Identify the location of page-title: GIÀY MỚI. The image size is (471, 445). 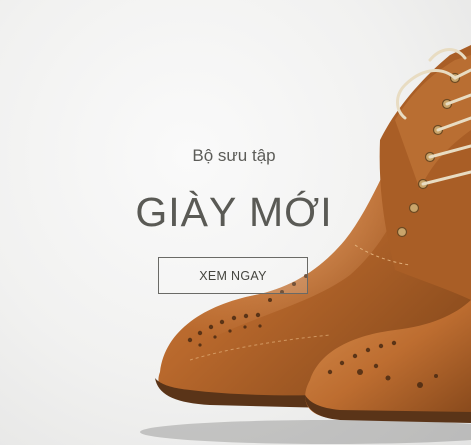
(234, 212).